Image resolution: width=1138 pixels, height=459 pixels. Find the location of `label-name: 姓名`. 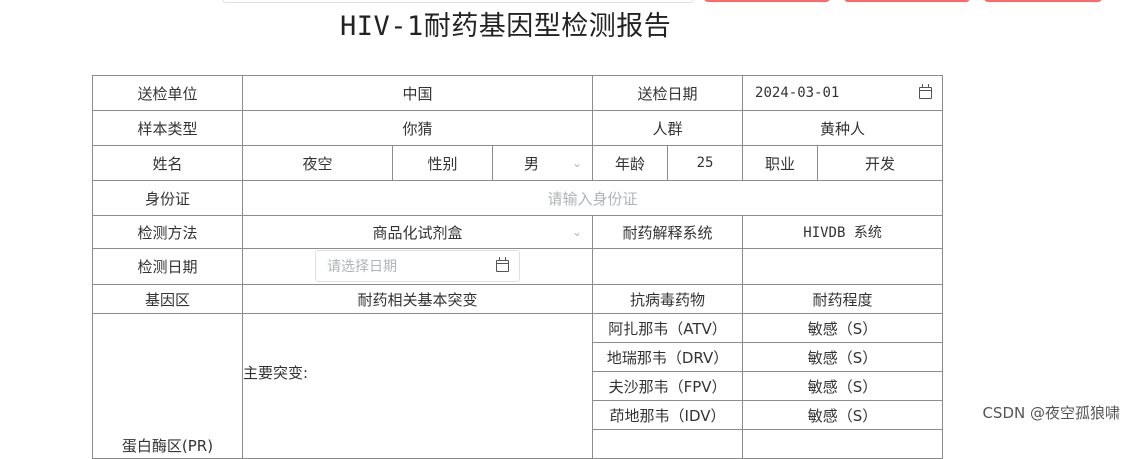

label-name: 姓名 is located at coordinates (167, 163).